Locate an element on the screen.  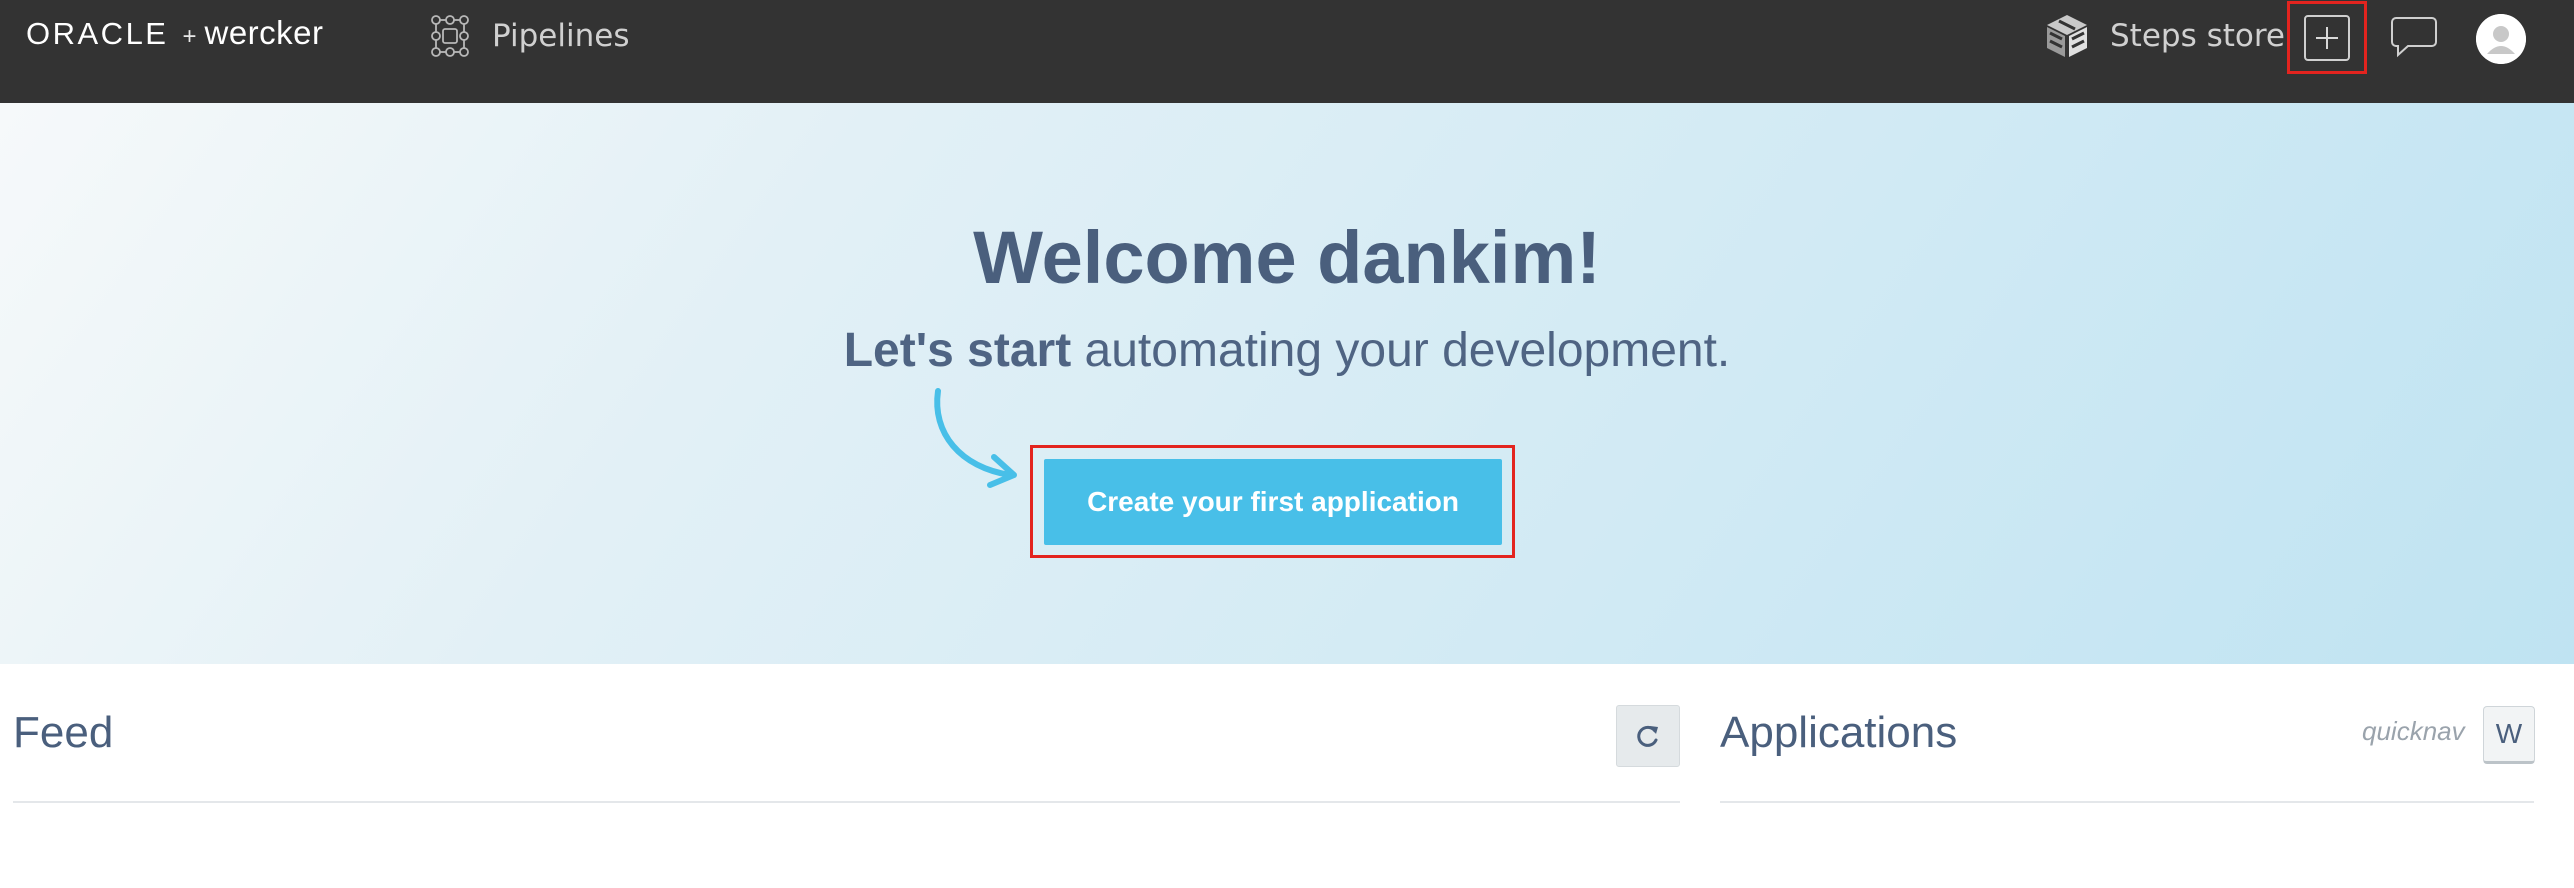
welcome-tagline: Let's start automating your development. is located at coordinates (1287, 350).